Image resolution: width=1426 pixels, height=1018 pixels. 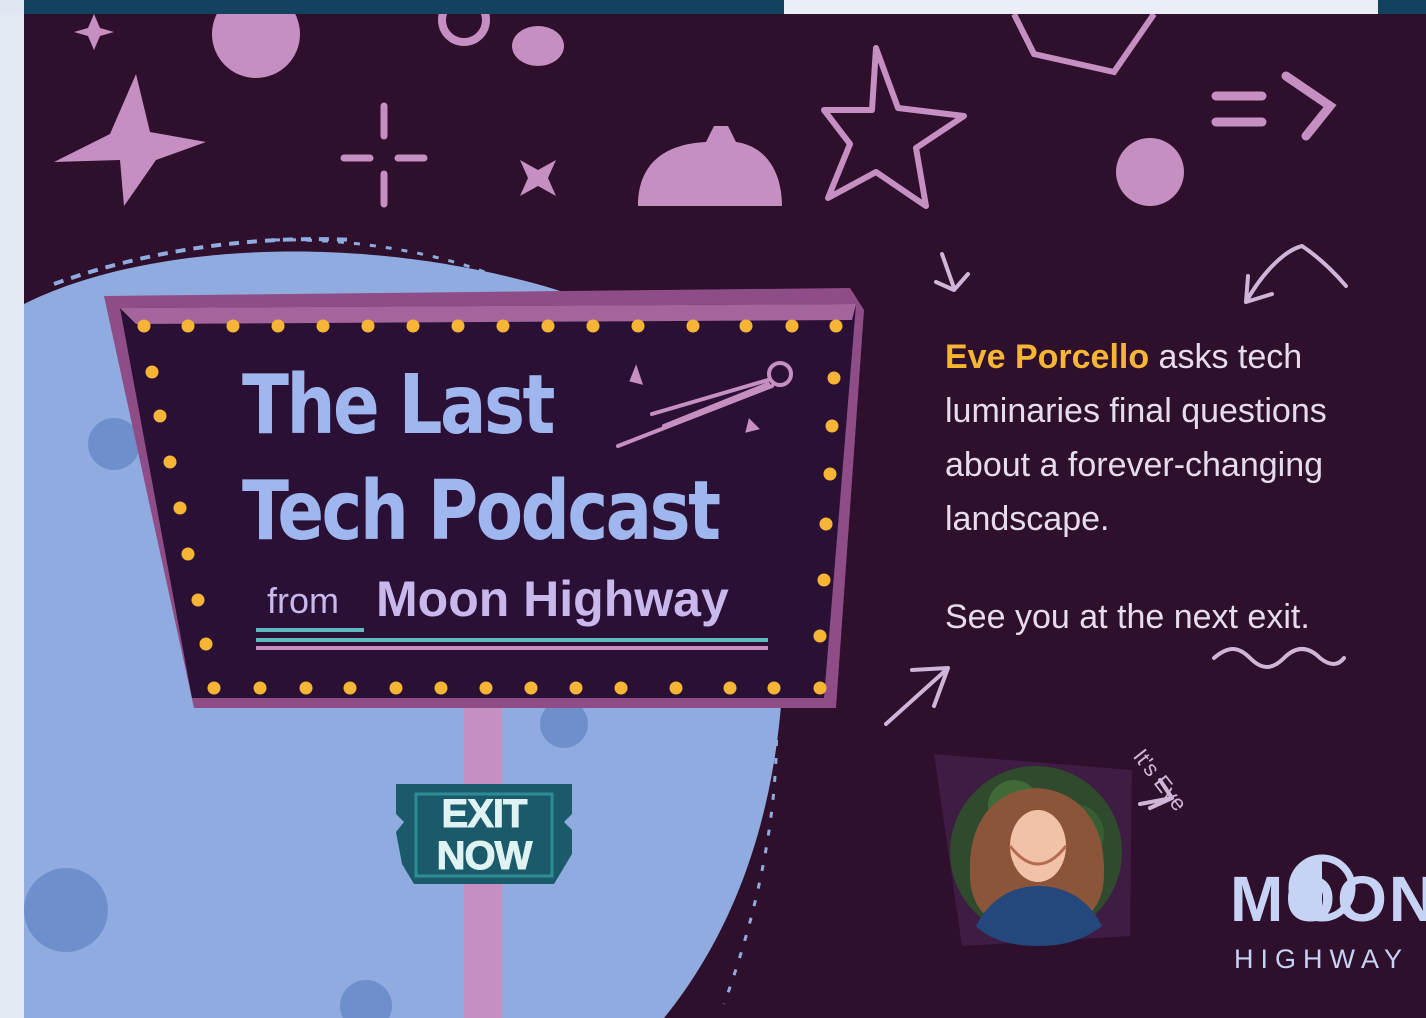 What do you see at coordinates (1274, 106) in the screenshot?
I see `arrow-right-icon` at bounding box center [1274, 106].